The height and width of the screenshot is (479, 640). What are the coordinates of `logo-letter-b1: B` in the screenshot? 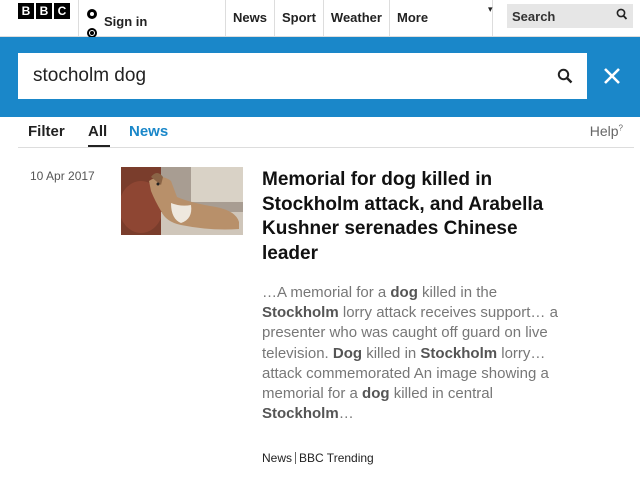 It's located at (26, 11).